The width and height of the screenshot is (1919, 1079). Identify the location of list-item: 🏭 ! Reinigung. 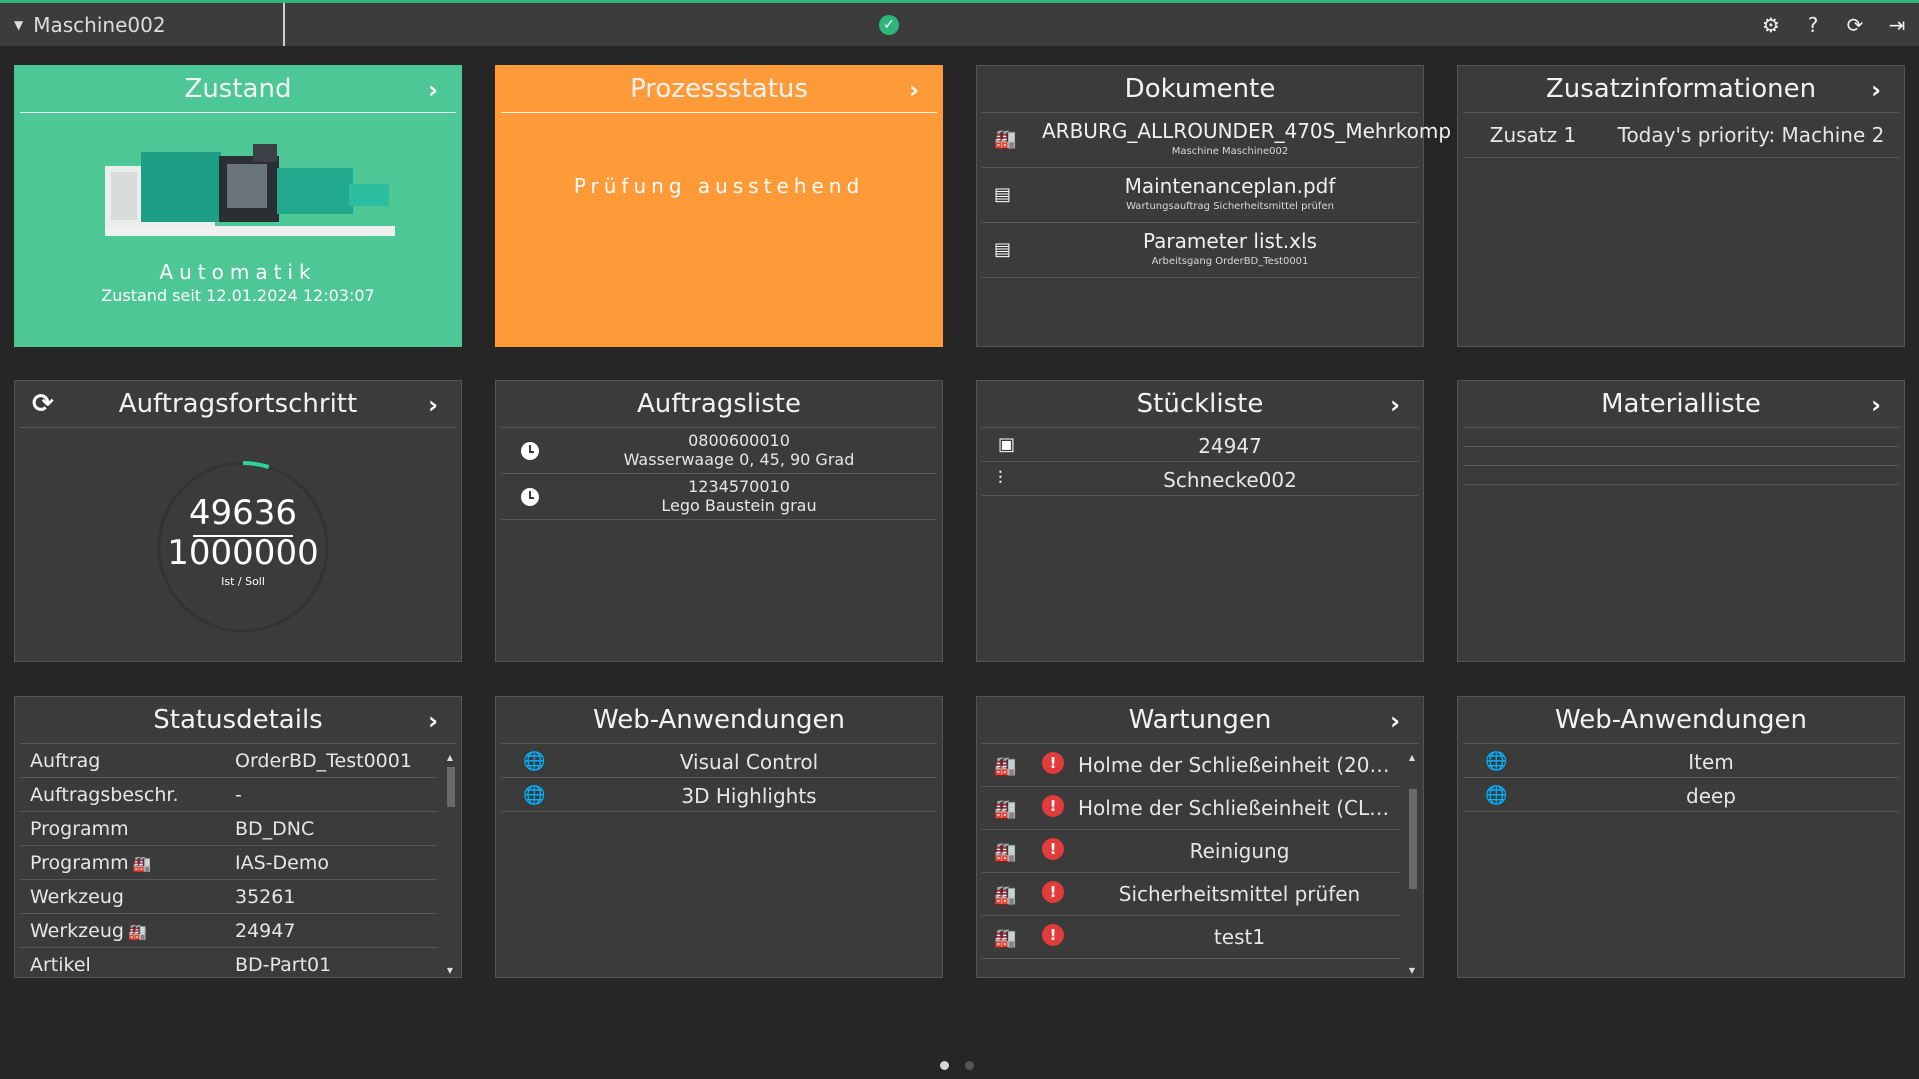
(1191, 851).